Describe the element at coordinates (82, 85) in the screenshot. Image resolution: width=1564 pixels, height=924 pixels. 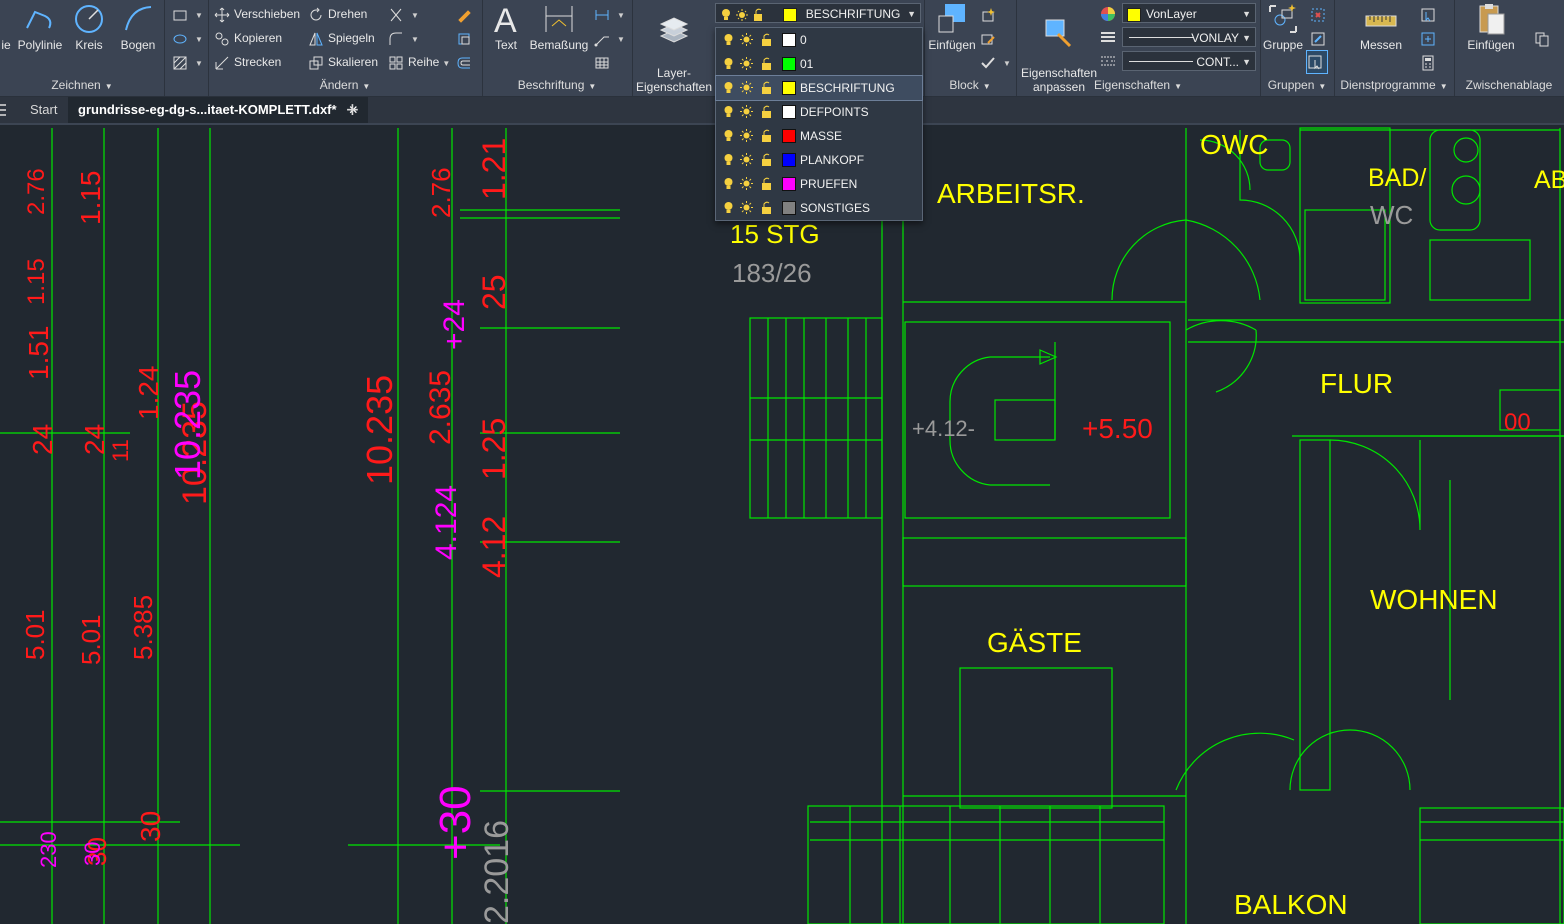
I see `panel-title-zeichnen: Zeichnen ▼` at that location.